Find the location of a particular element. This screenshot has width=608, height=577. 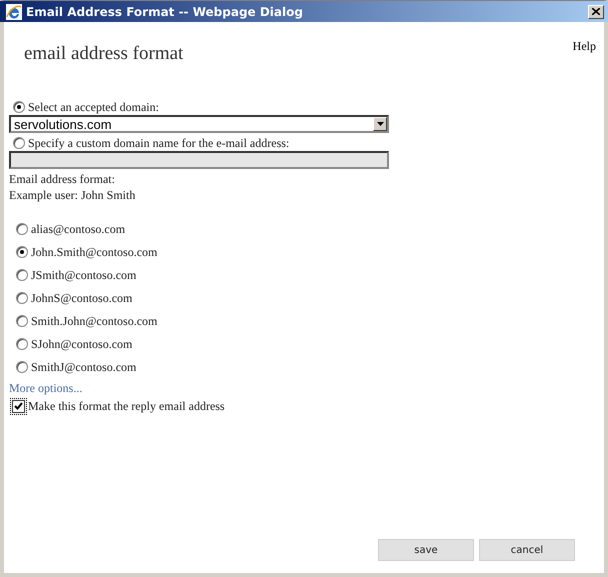

radio-label: John.Smith@contoso.com is located at coordinates (94, 252).